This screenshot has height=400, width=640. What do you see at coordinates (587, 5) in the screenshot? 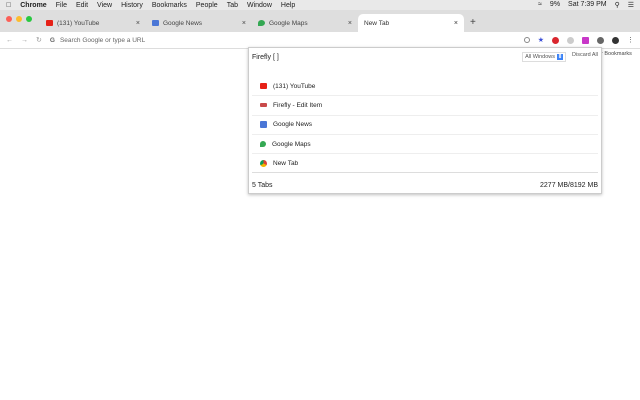
I see `clock: Sat 7:39 PM` at bounding box center [587, 5].